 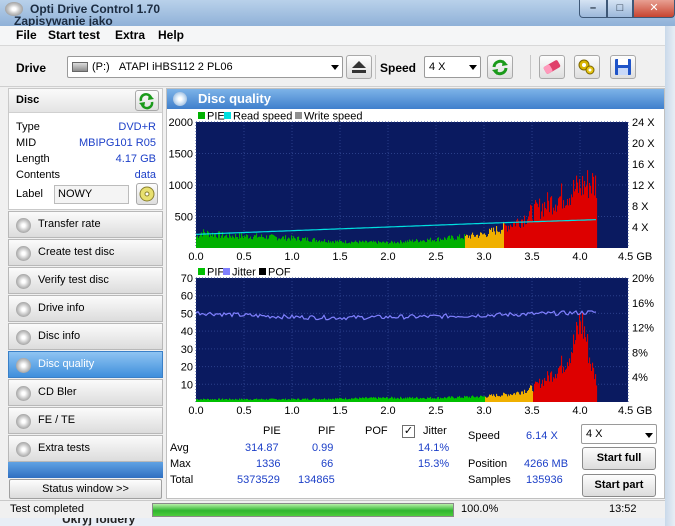 What do you see at coordinates (303, 510) in the screenshot?
I see `progress-fill` at bounding box center [303, 510].